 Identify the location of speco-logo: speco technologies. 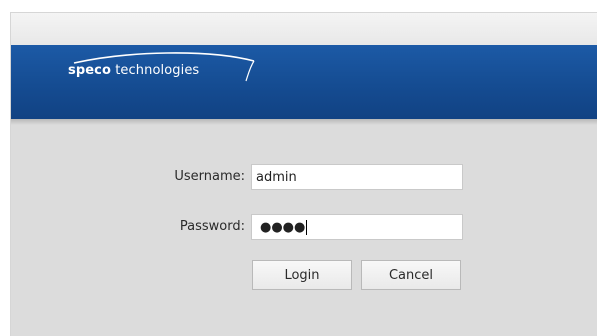
(168, 69).